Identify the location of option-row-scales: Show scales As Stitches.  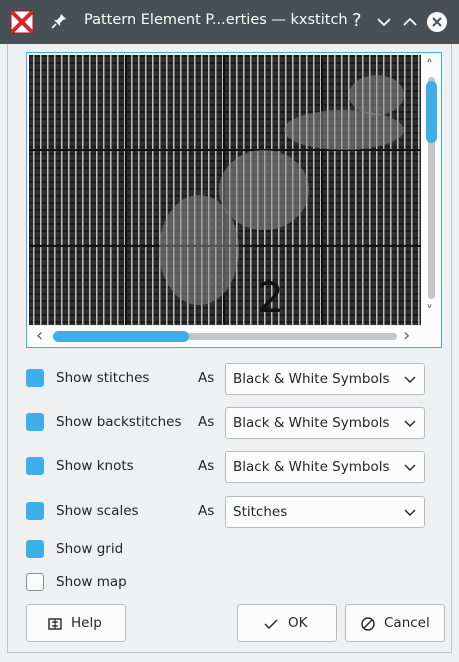
(226, 512).